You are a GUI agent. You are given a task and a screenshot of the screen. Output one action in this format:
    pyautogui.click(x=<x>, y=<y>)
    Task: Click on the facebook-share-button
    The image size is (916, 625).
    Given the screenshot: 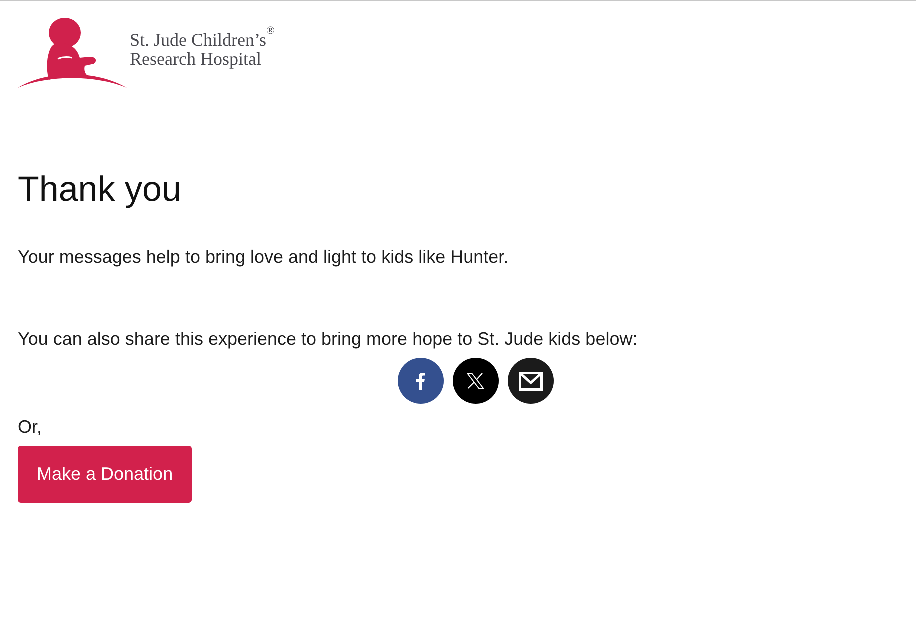 What is the action you would take?
    pyautogui.click(x=421, y=381)
    